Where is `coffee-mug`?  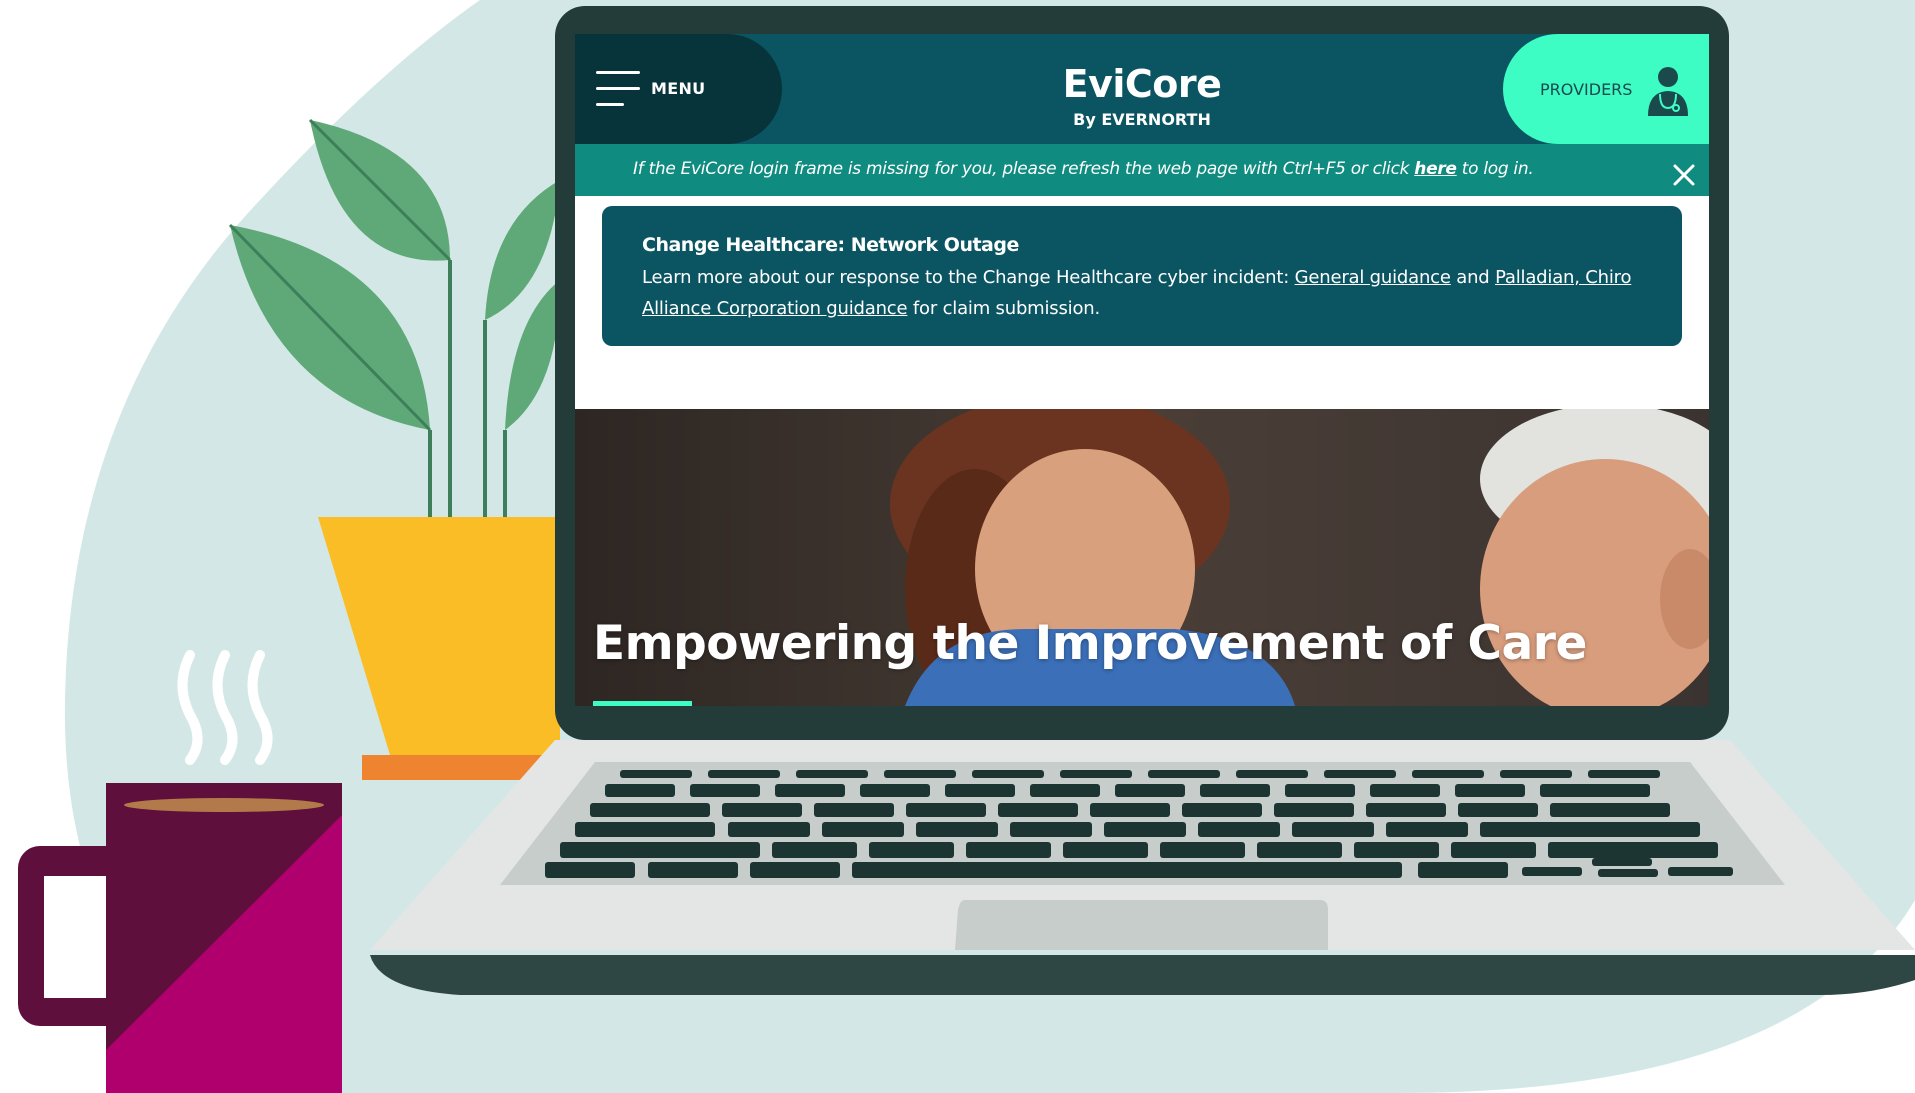 coffee-mug is located at coordinates (180, 938).